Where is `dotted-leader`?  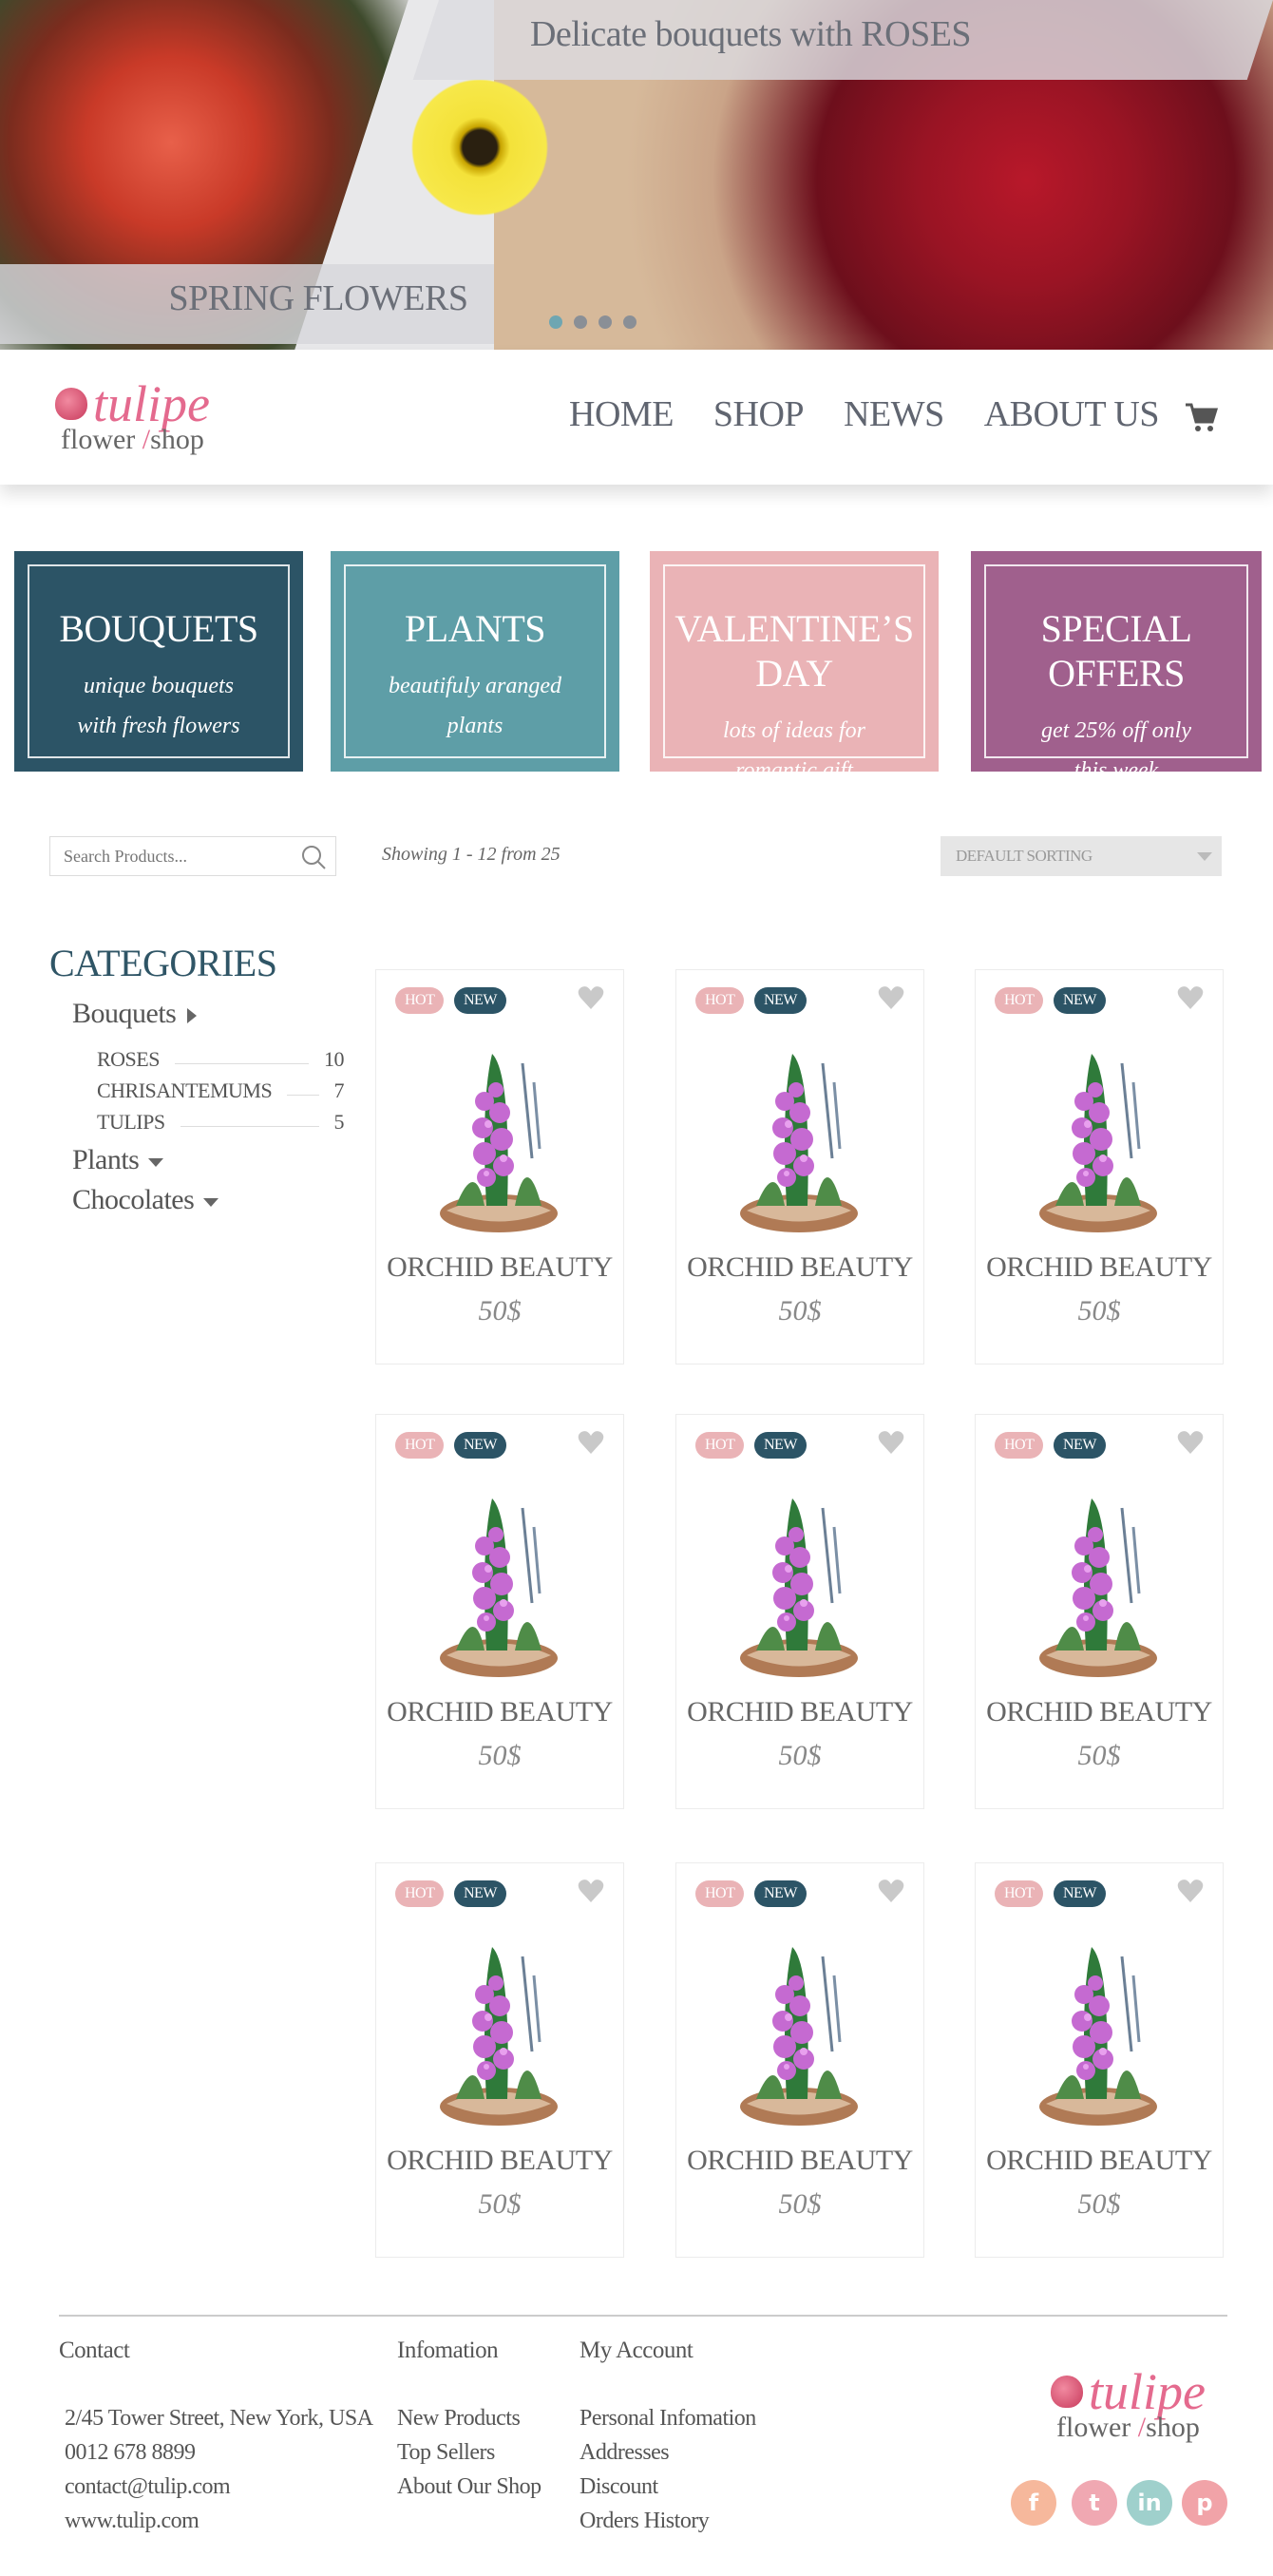 dotted-leader is located at coordinates (241, 1059).